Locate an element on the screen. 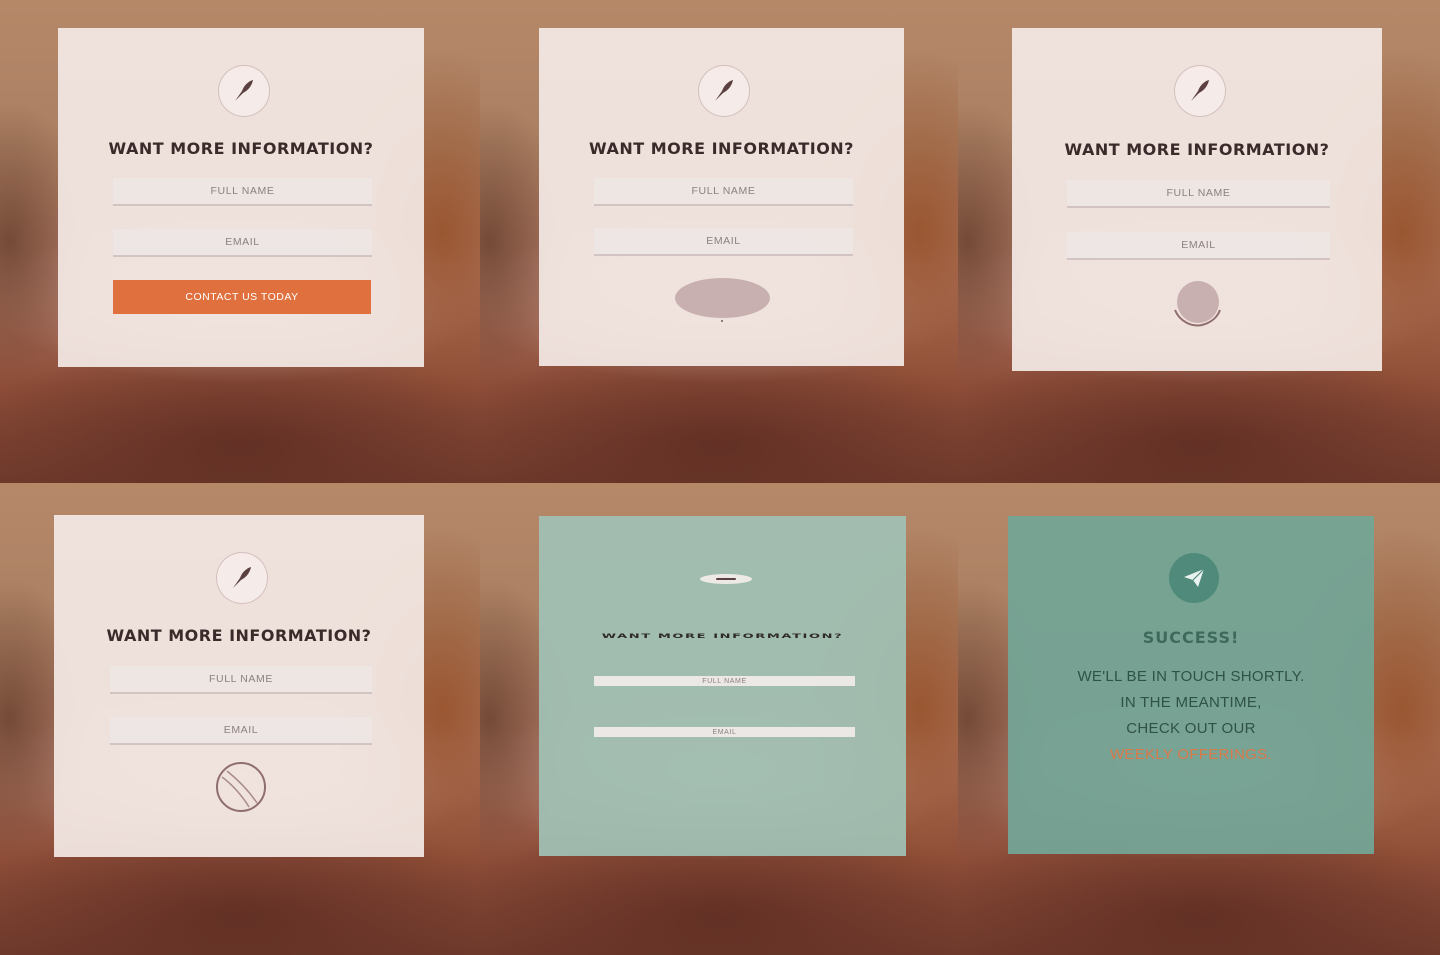 This screenshot has width=1440, height=955. weekly-offerings-link: WEEKLY OFFERINGS. is located at coordinates (1191, 754).